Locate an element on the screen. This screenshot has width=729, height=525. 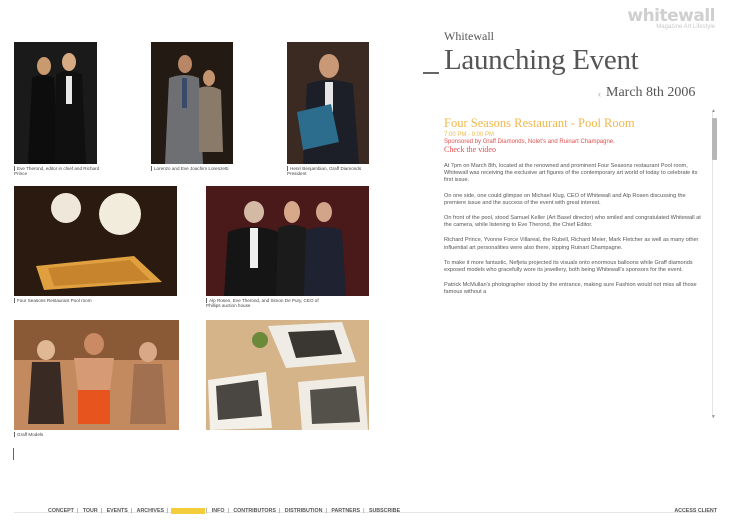
header-dash is located at coordinates (431, 73).